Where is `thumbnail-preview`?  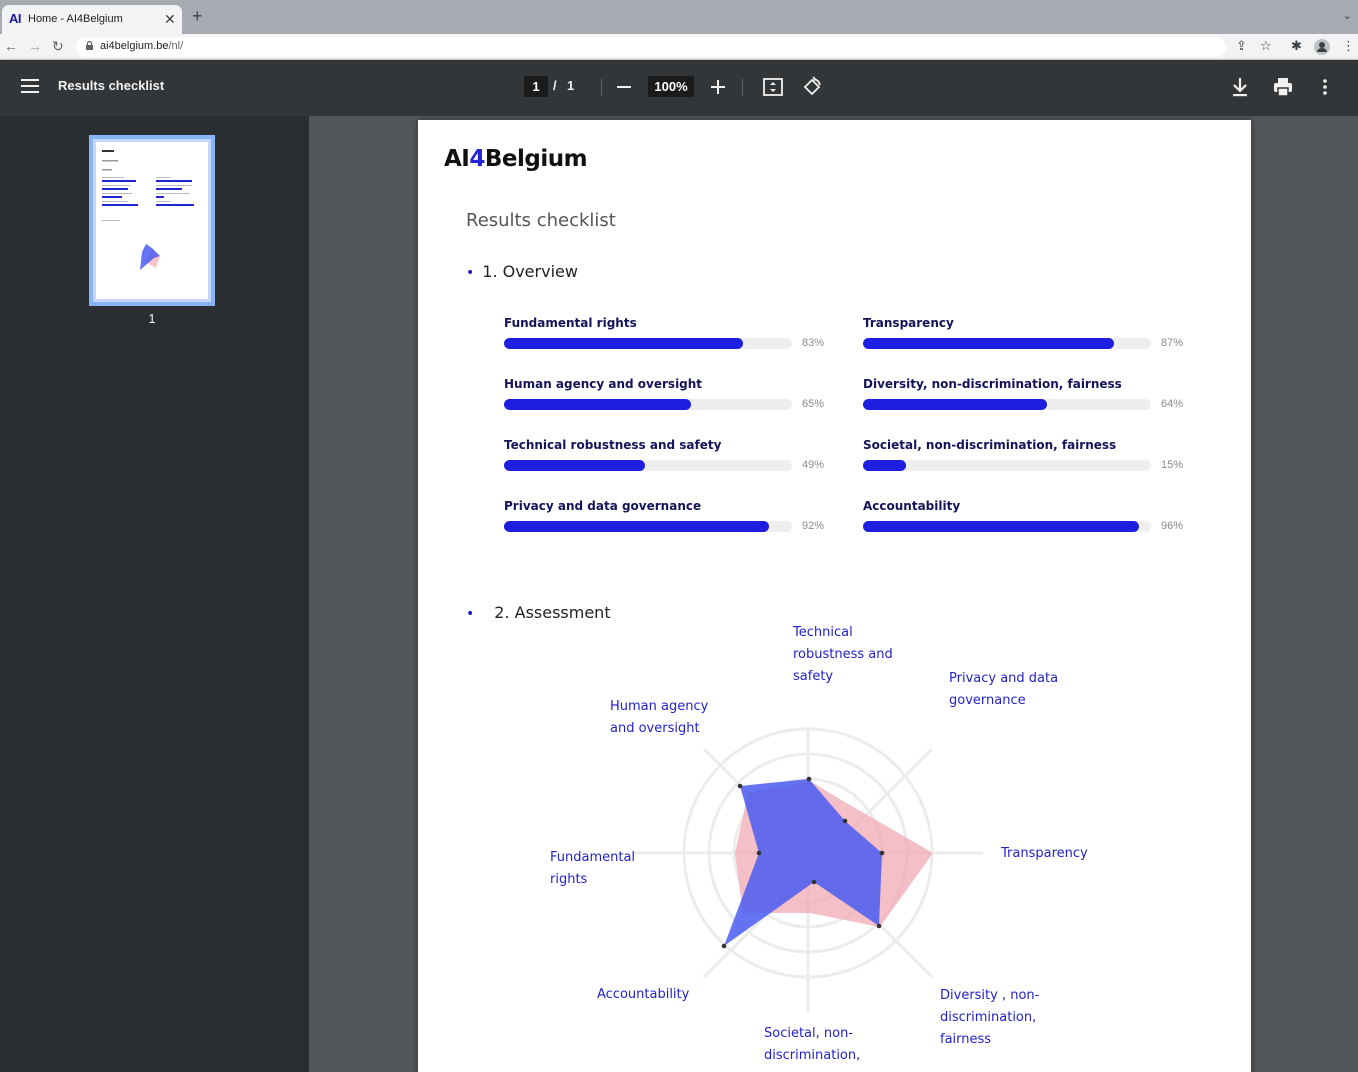 thumbnail-preview is located at coordinates (152, 220).